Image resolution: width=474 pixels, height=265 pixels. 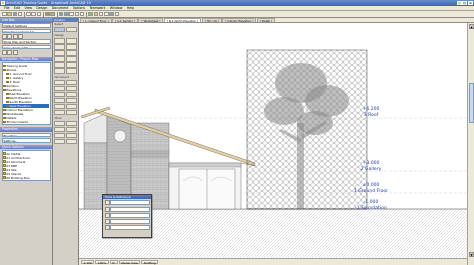 I want to click on pen-set-icon, so click(x=96, y=14).